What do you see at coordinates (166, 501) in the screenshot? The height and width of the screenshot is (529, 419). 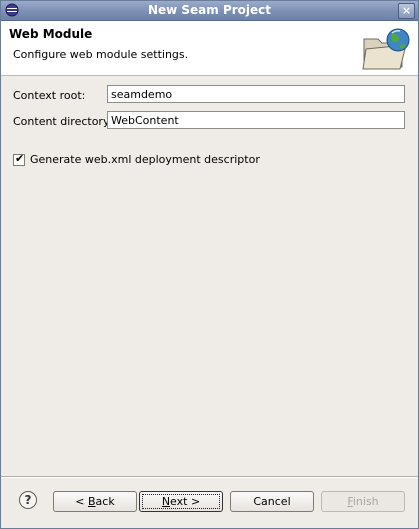 I see `next-mnemonic: N` at bounding box center [166, 501].